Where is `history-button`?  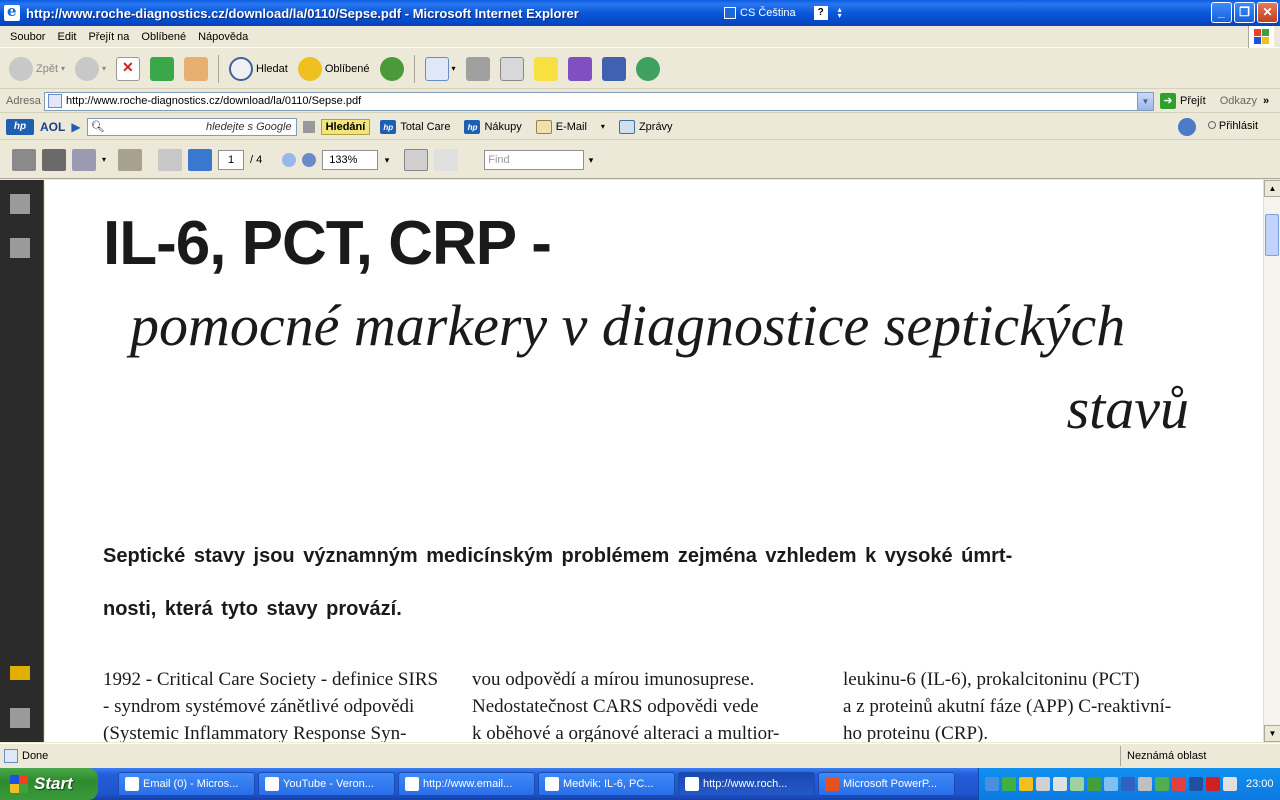
history-button is located at coordinates (392, 69).